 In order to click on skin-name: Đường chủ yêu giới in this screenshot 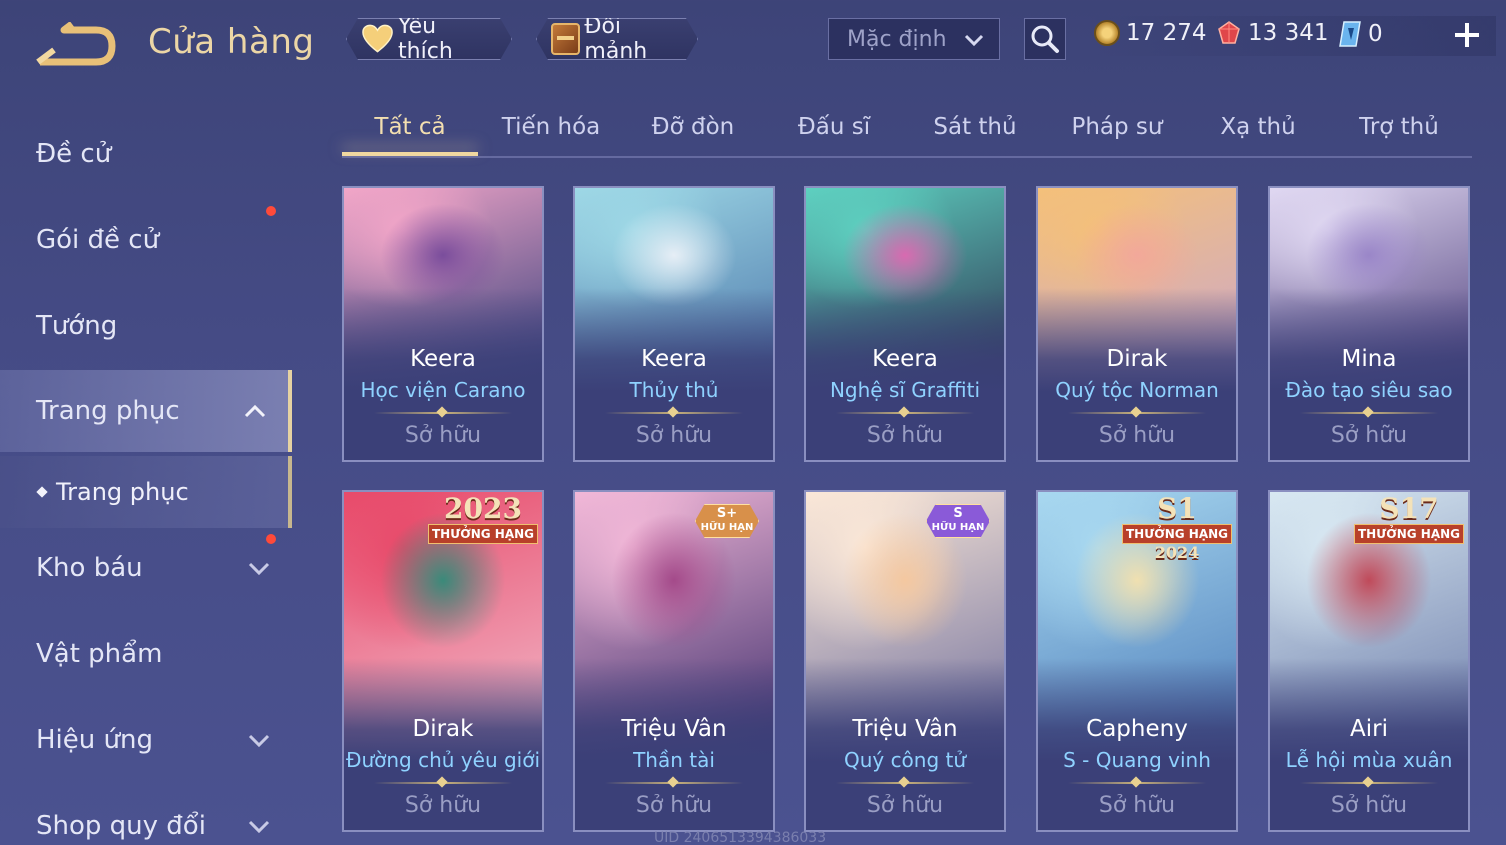, I will do `click(443, 760)`.